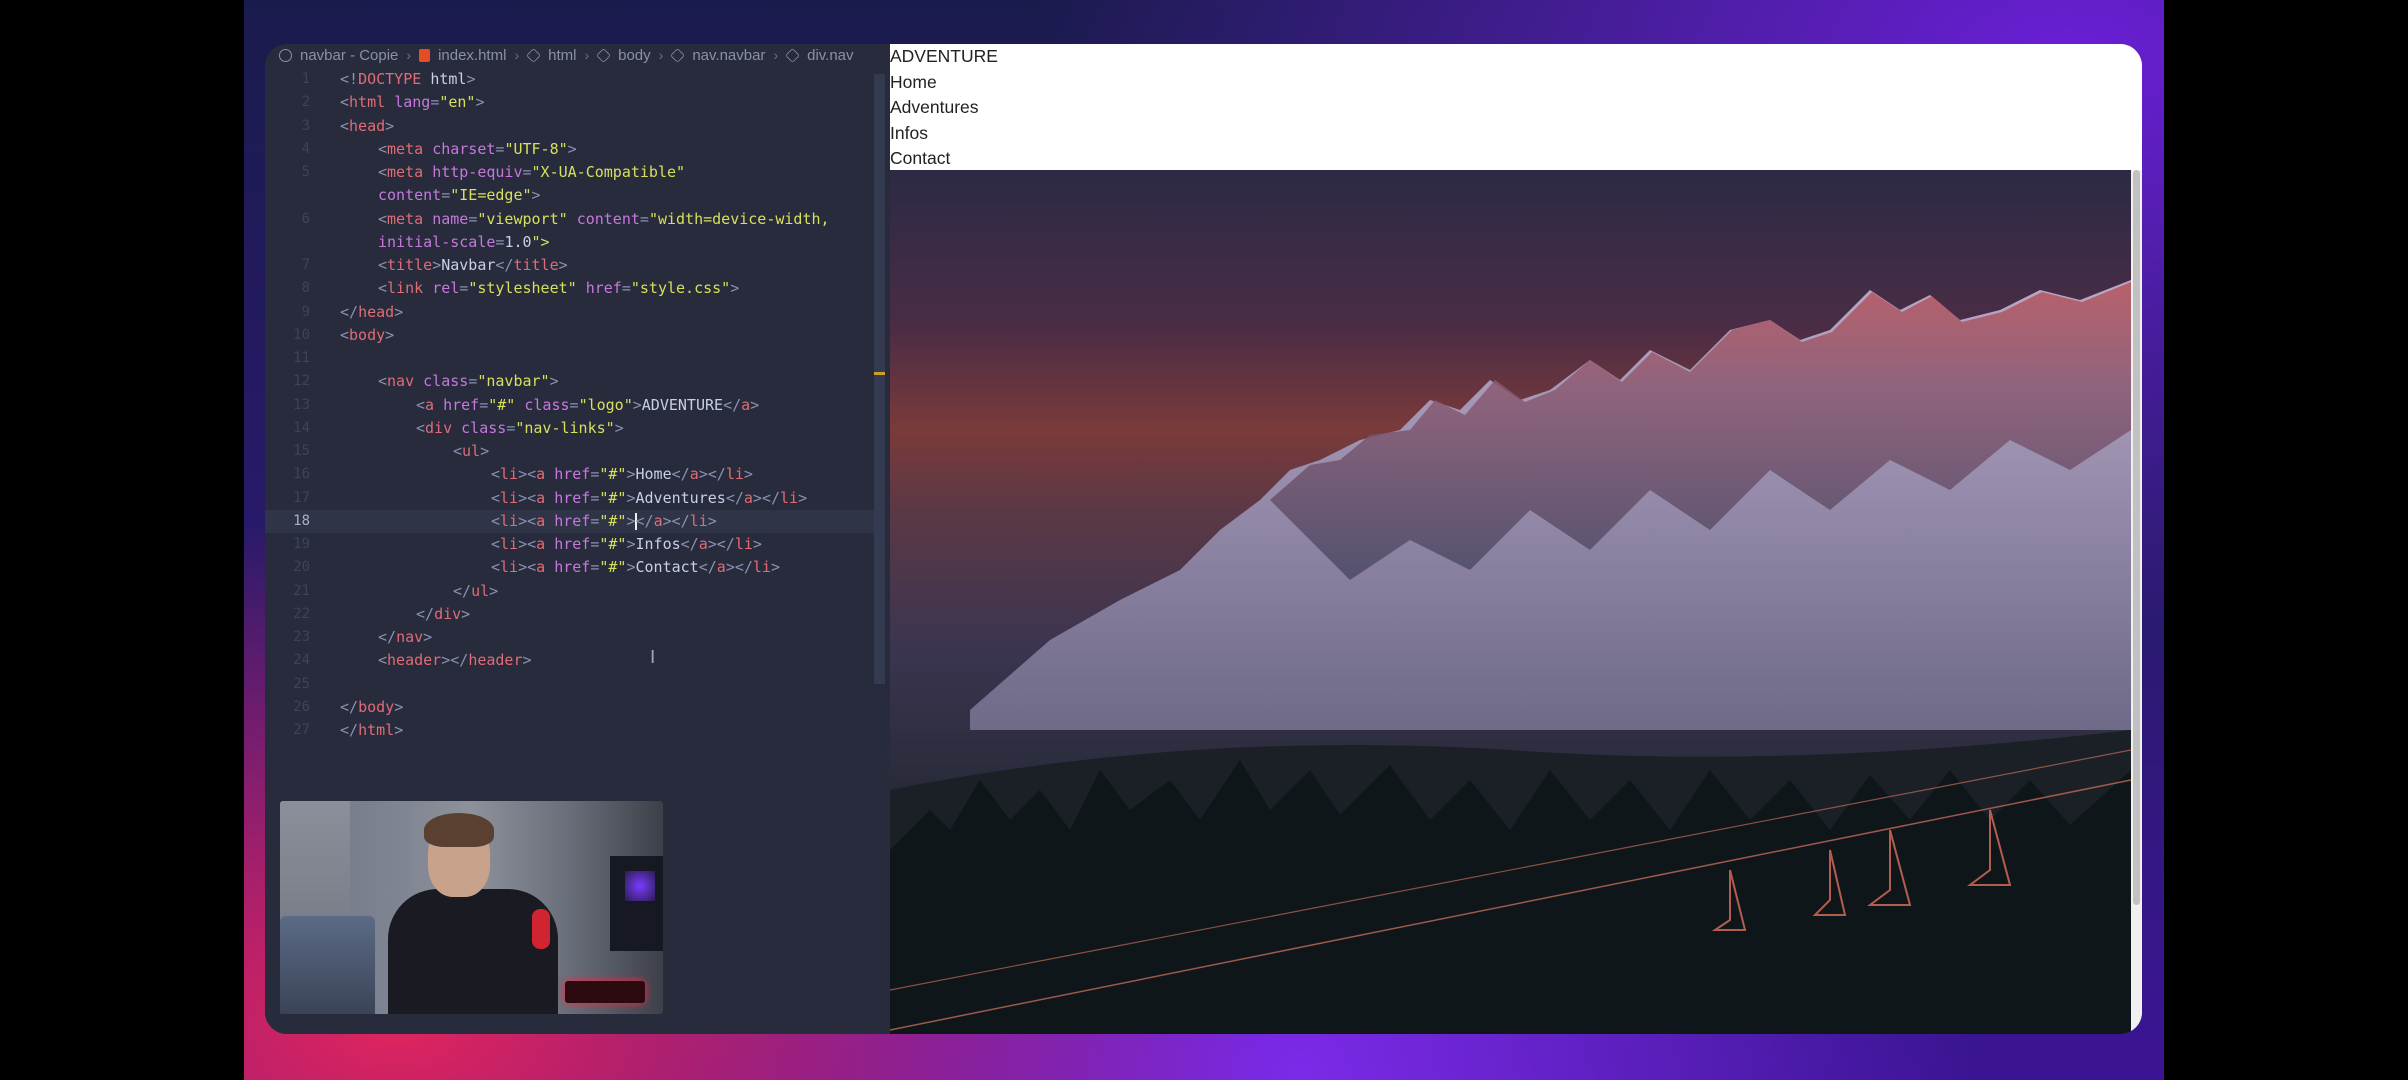 This screenshot has height=1080, width=2408. I want to click on line-number: 17, so click(301, 497).